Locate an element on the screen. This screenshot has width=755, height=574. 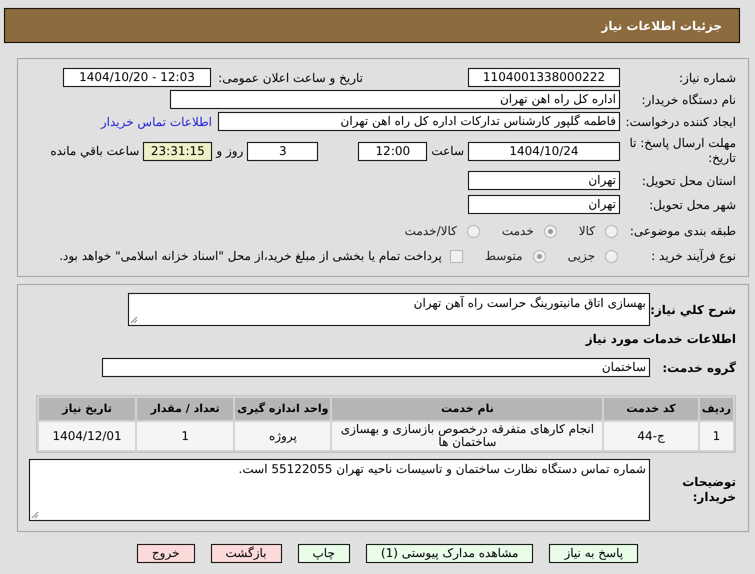
section-heading: اطلاعات خدمات مورد نیاز is located at coordinates (660, 339).